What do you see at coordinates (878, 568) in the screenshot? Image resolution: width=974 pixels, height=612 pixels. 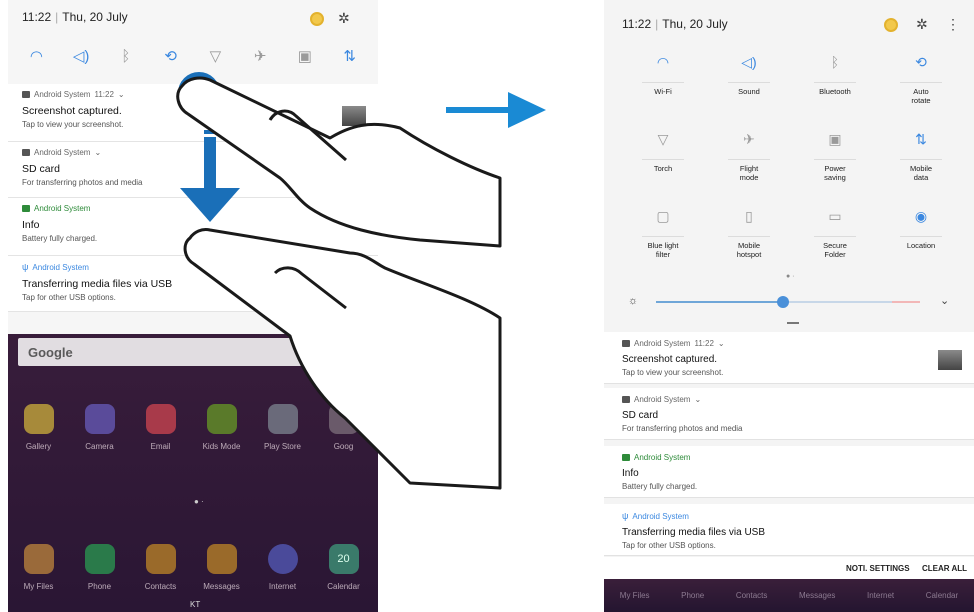 I see `noti-settings-button: NOTI. SETTINGS` at bounding box center [878, 568].